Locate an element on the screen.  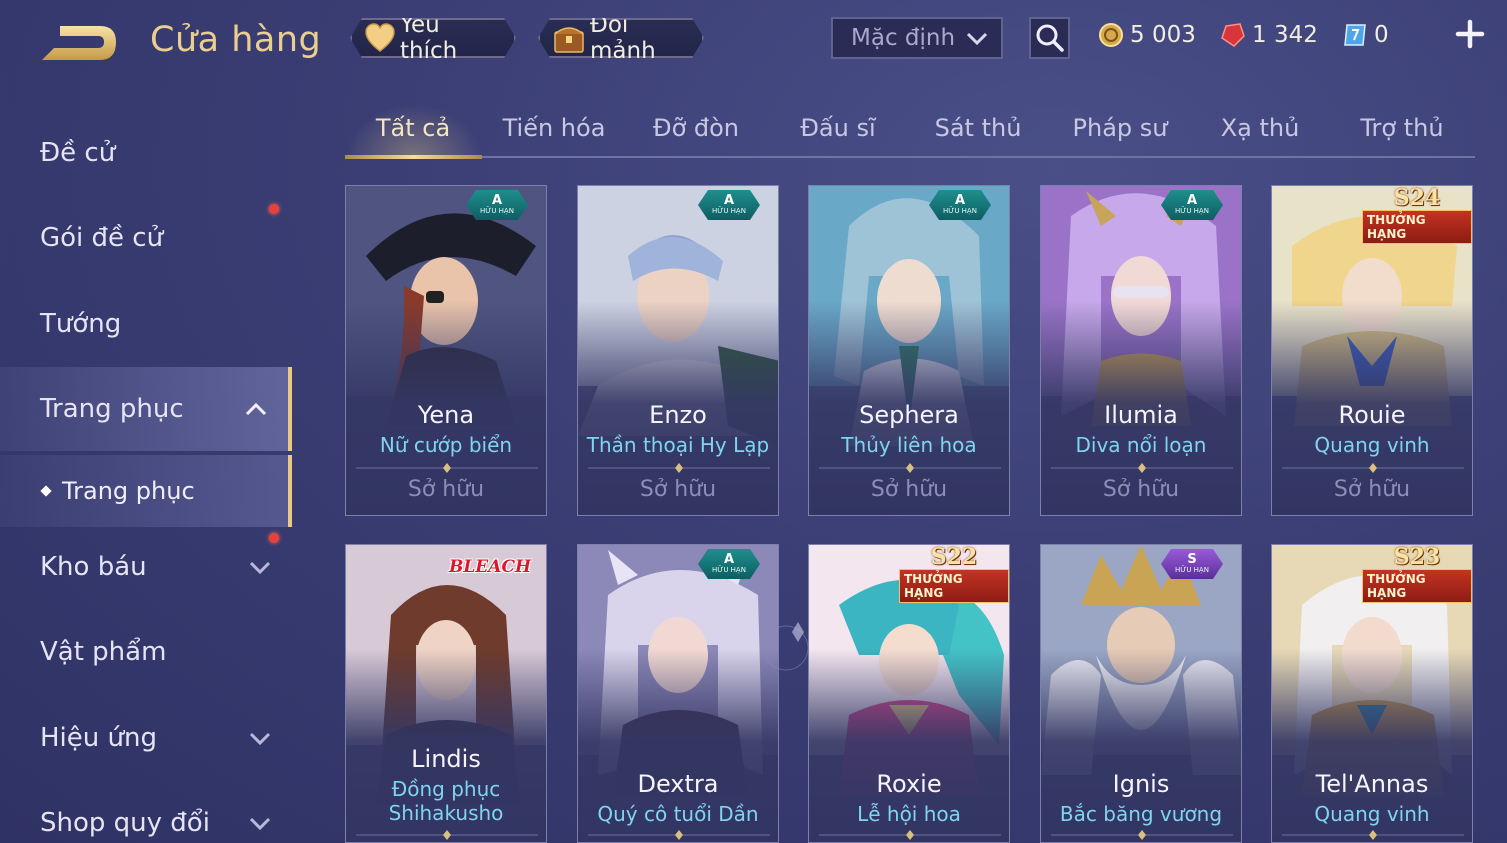
treasure-chest-icon is located at coordinates (569, 38).